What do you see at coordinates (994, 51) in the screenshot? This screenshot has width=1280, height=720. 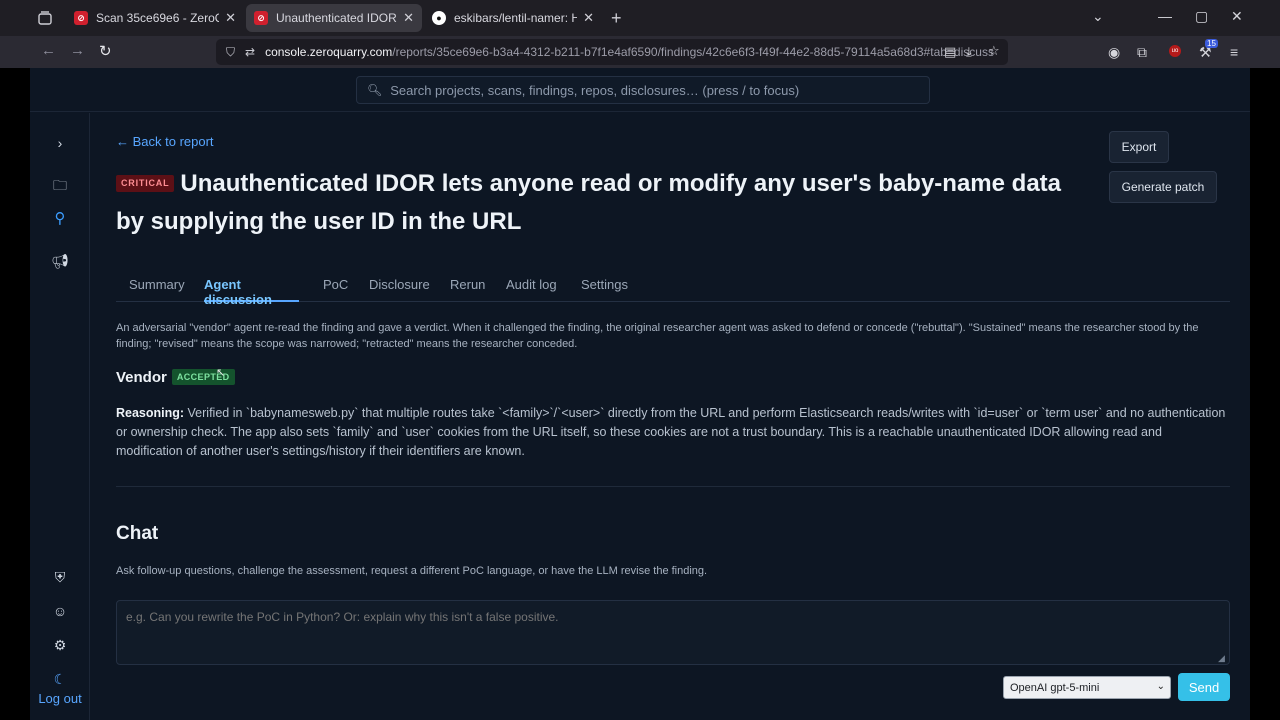 I see `bookmark-star-icon: ☆` at bounding box center [994, 51].